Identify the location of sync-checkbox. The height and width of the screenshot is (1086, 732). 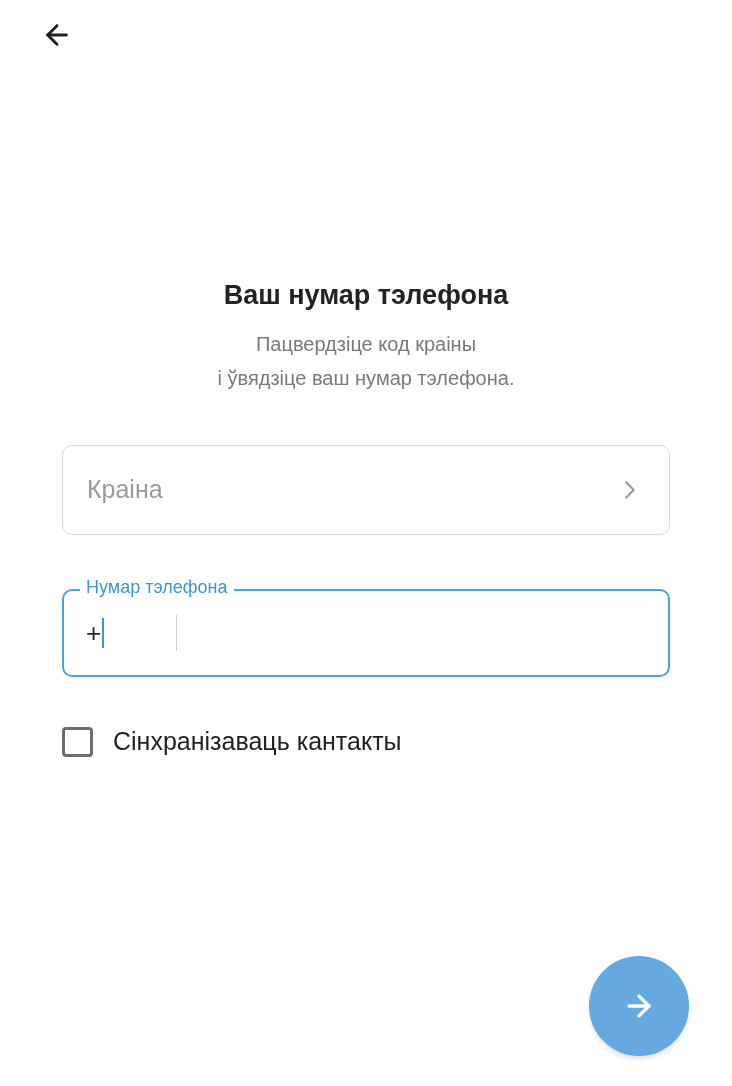
(77, 741).